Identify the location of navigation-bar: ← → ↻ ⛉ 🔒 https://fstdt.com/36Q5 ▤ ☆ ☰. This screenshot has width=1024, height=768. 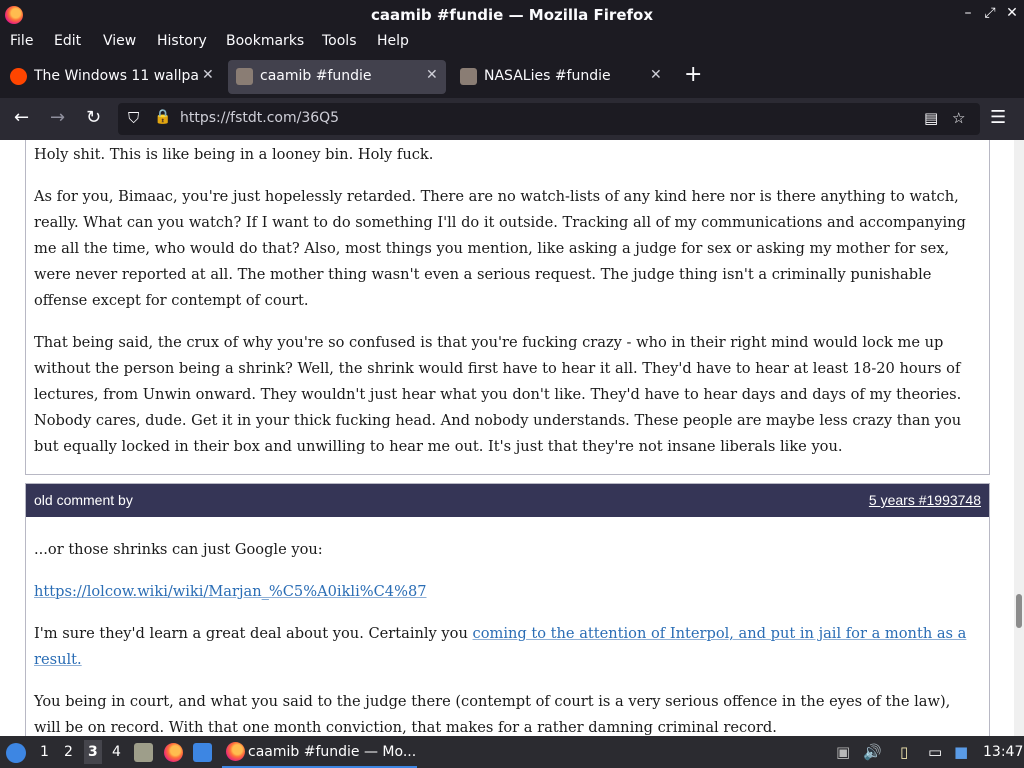
(512, 119).